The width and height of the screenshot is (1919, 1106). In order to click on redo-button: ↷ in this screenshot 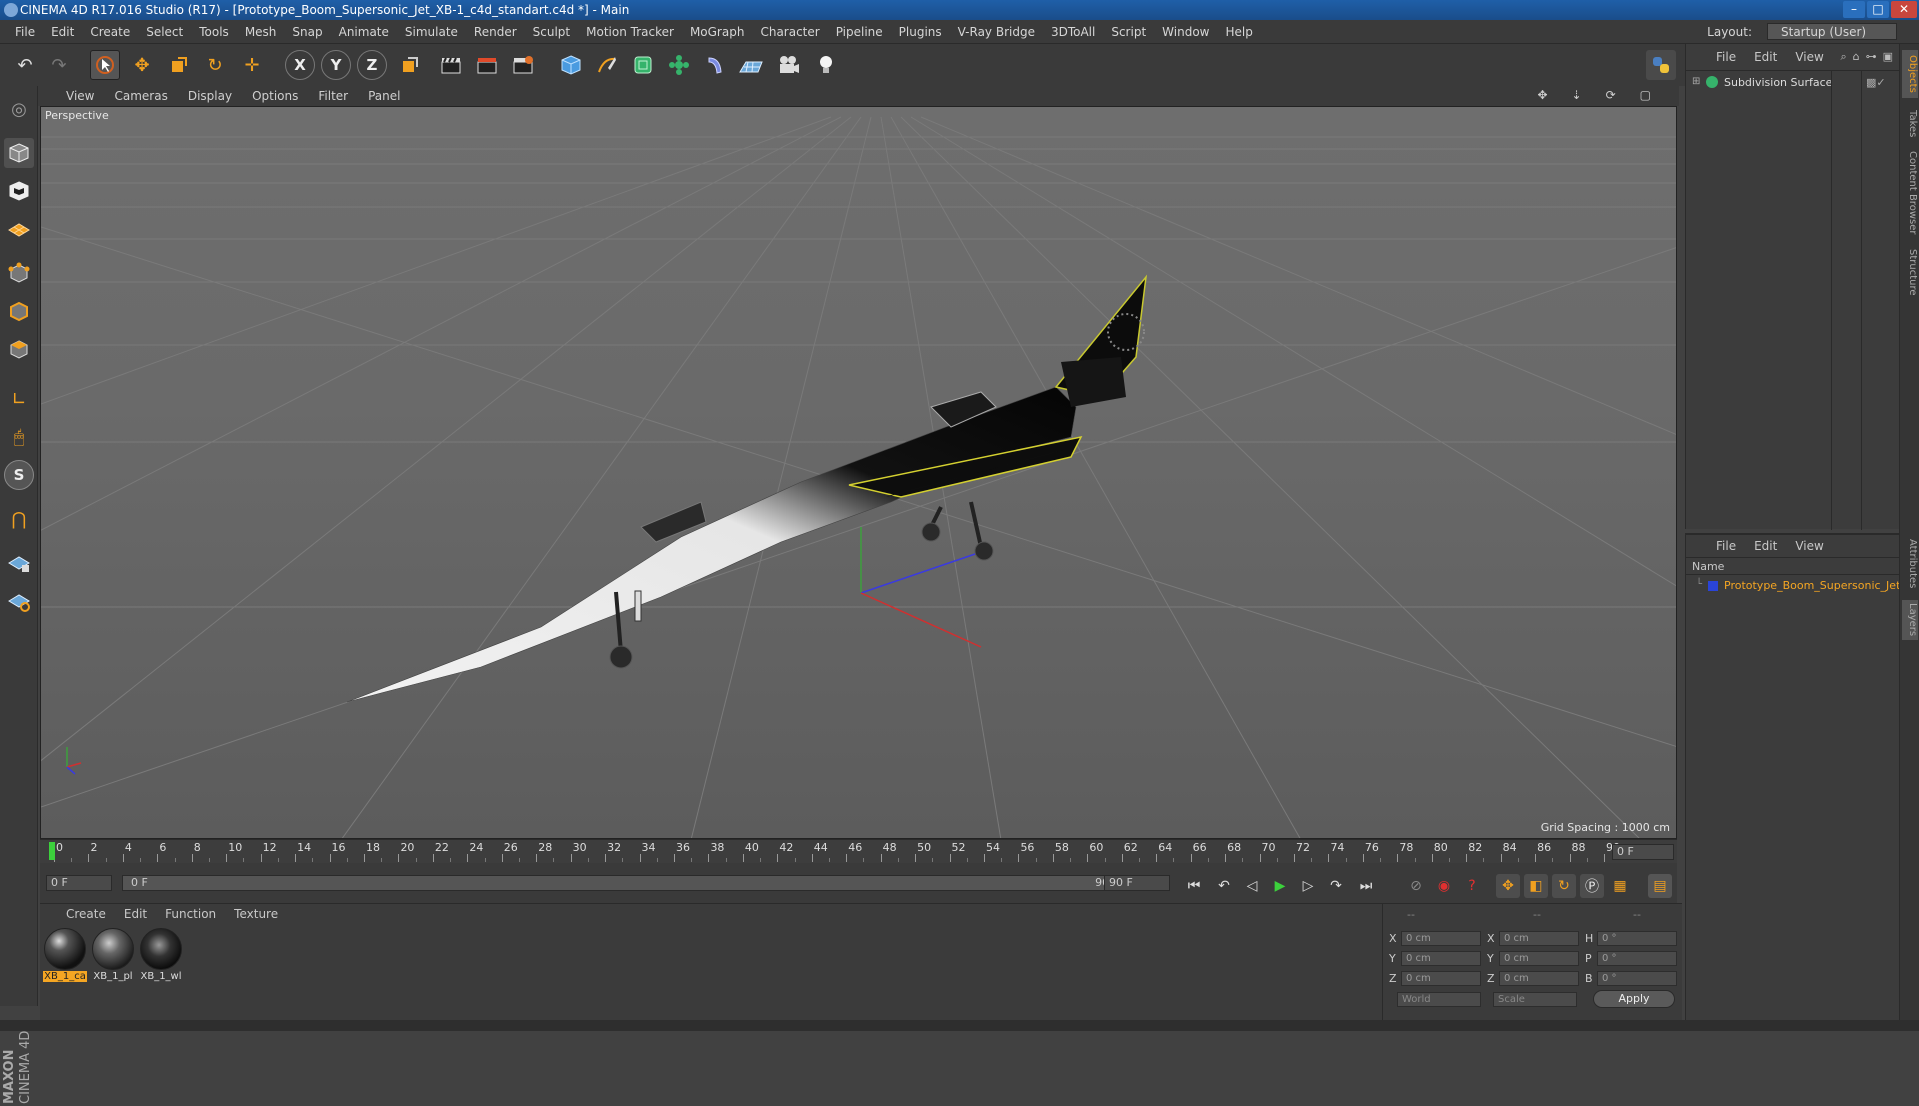, I will do `click(59, 65)`.